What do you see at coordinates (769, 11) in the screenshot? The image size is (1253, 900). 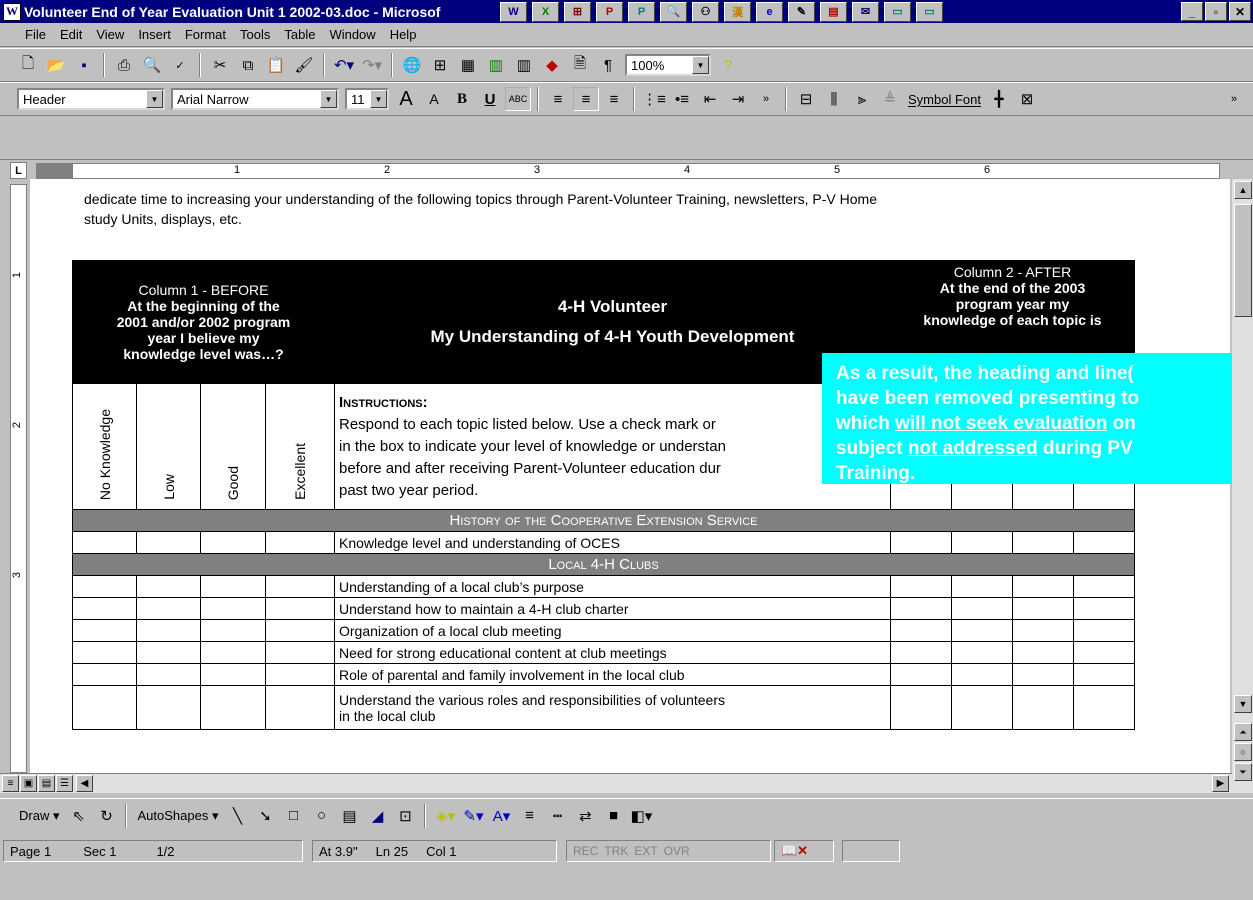 I see `ie-icon: e` at bounding box center [769, 11].